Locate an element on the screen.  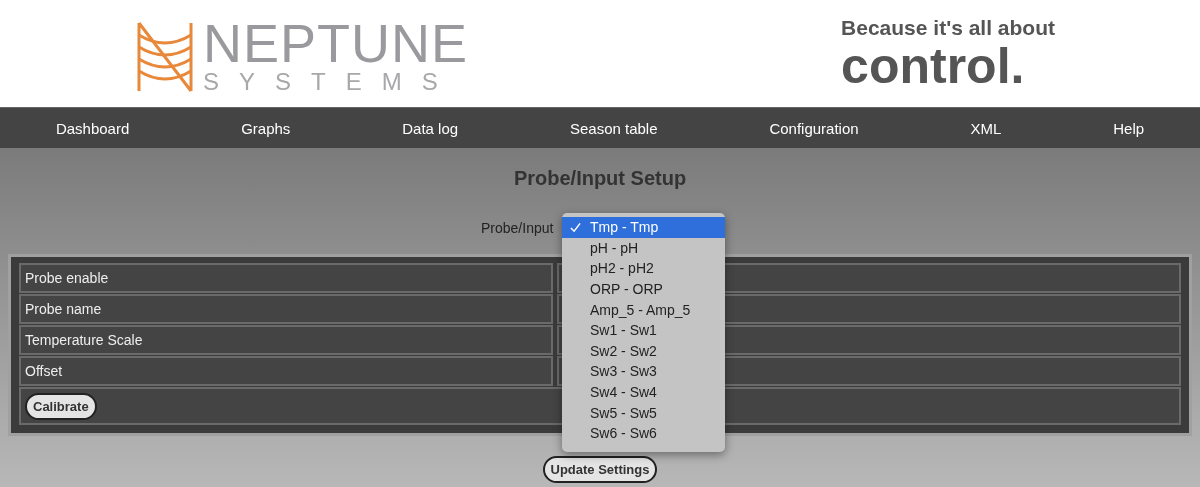
nav-link: Season table is located at coordinates (613, 128).